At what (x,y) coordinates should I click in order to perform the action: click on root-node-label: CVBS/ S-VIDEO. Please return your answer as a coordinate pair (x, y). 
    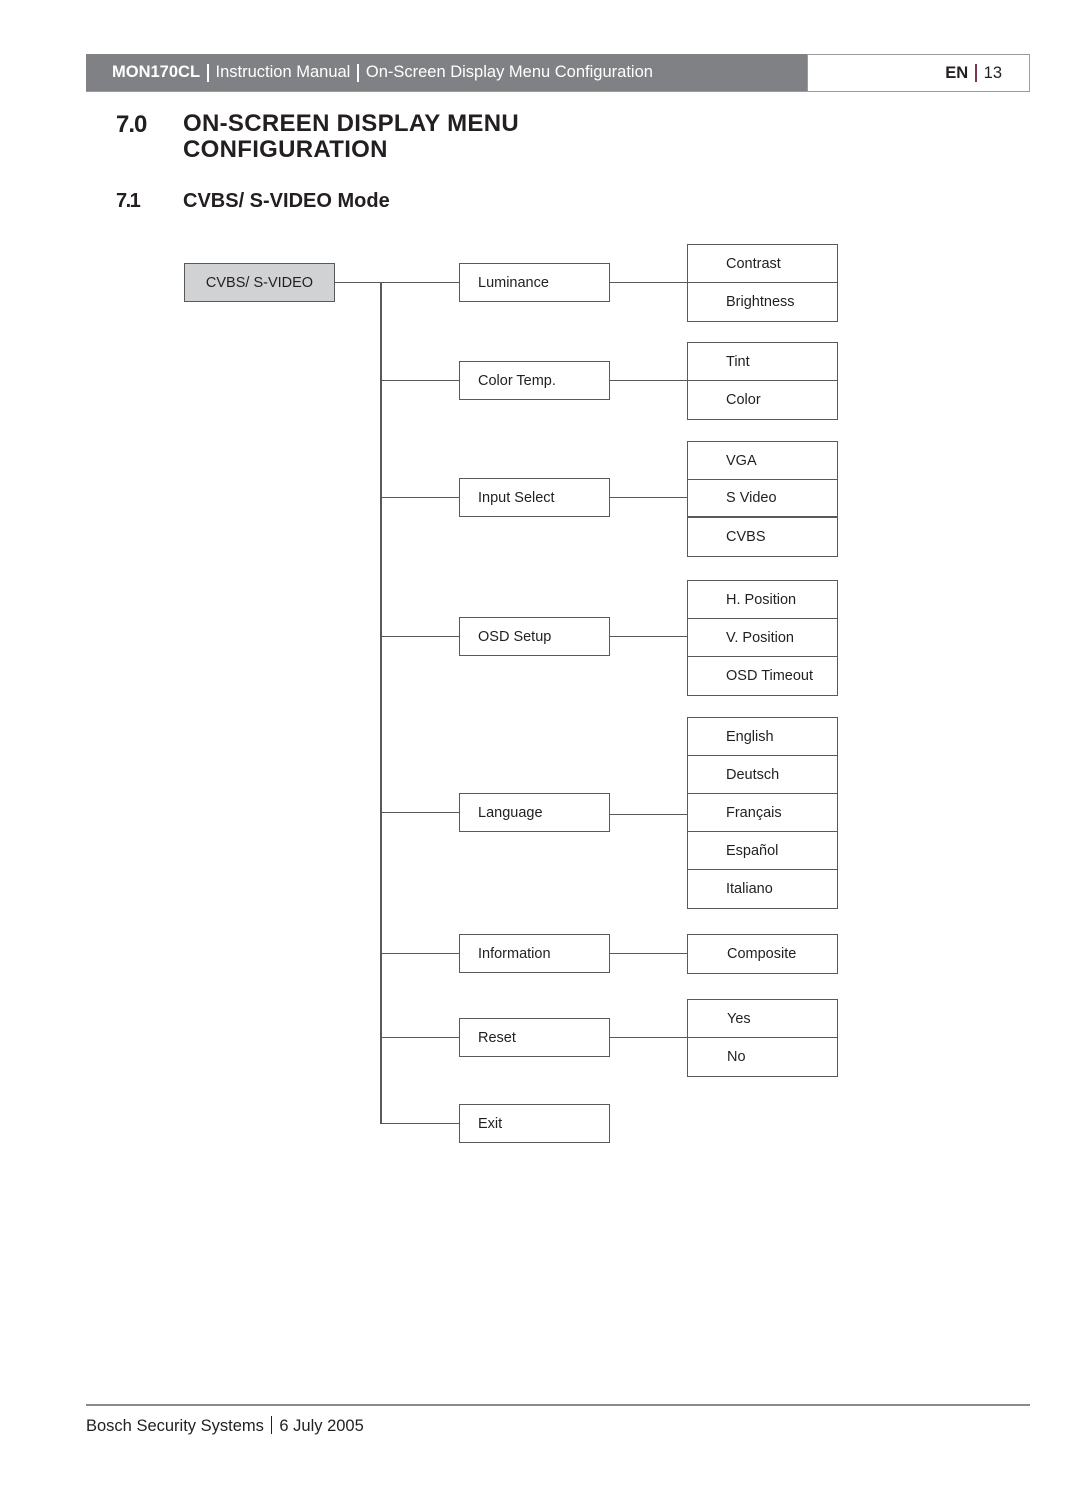
    Looking at the image, I should click on (259, 282).